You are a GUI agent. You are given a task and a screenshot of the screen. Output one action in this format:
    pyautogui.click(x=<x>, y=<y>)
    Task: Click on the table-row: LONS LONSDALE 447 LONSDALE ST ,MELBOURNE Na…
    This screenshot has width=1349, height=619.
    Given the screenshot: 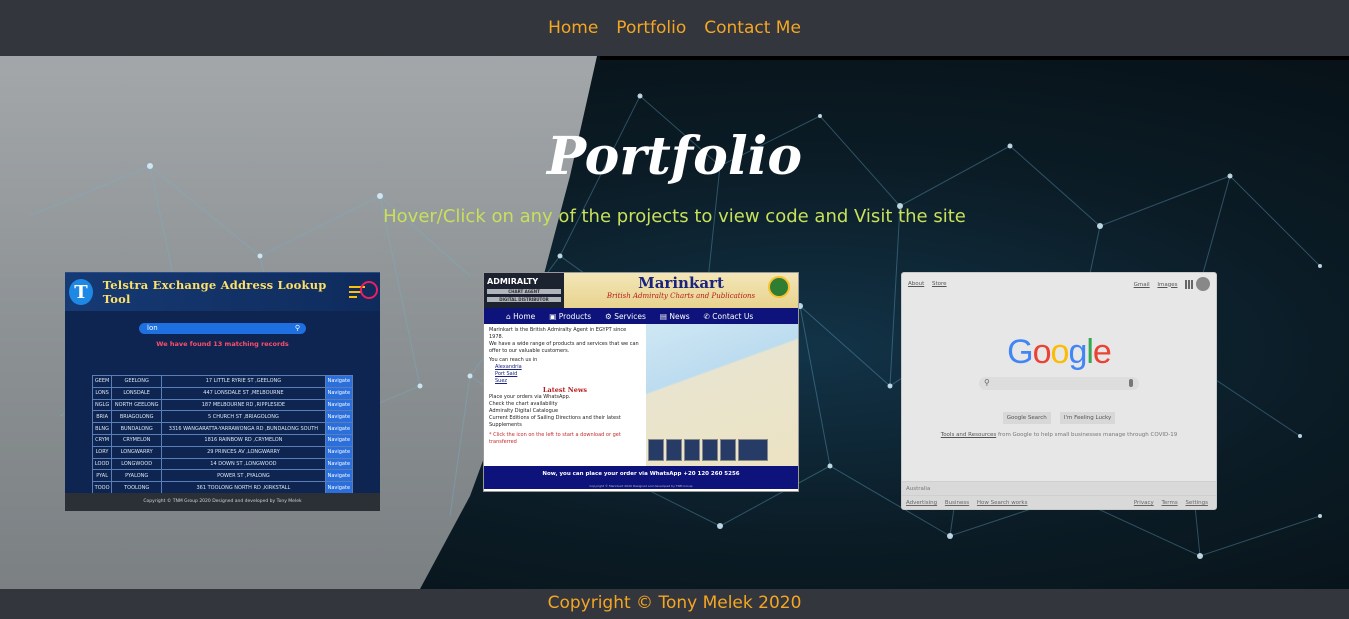 What is the action you would take?
    pyautogui.click(x=222, y=393)
    